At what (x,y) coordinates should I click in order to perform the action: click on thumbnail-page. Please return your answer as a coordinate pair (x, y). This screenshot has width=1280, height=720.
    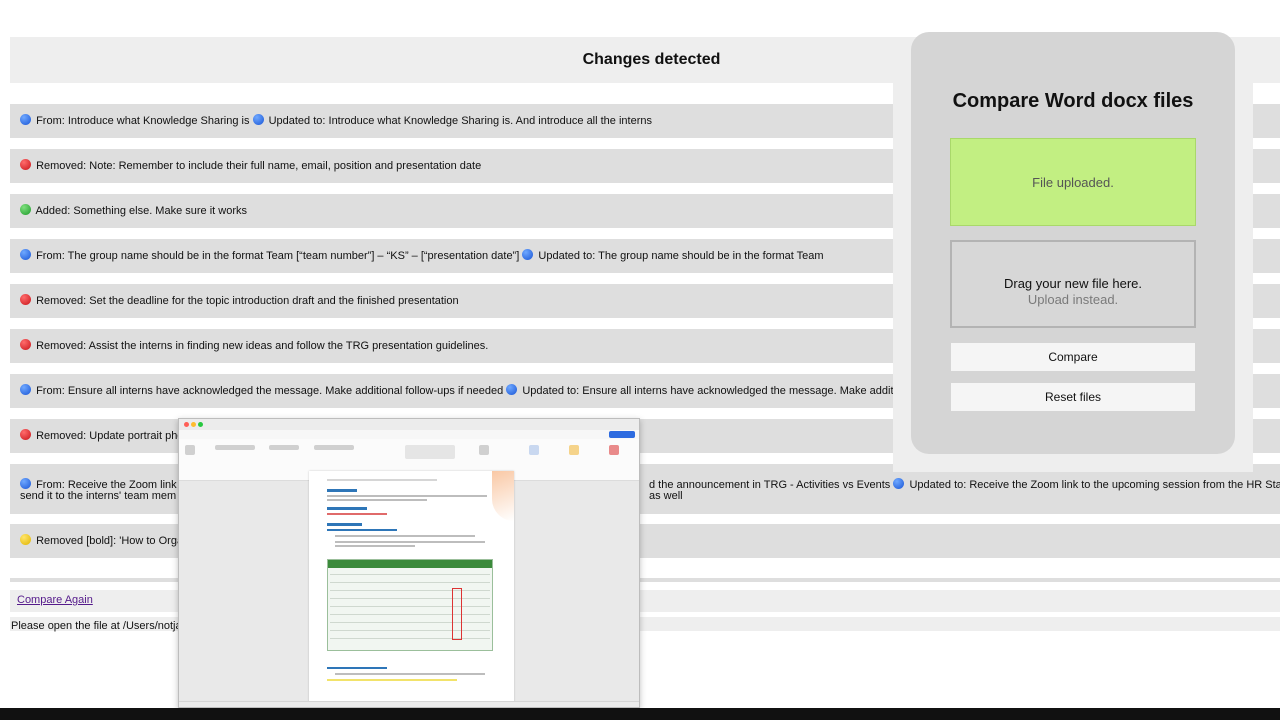
    Looking at the image, I should click on (411, 588).